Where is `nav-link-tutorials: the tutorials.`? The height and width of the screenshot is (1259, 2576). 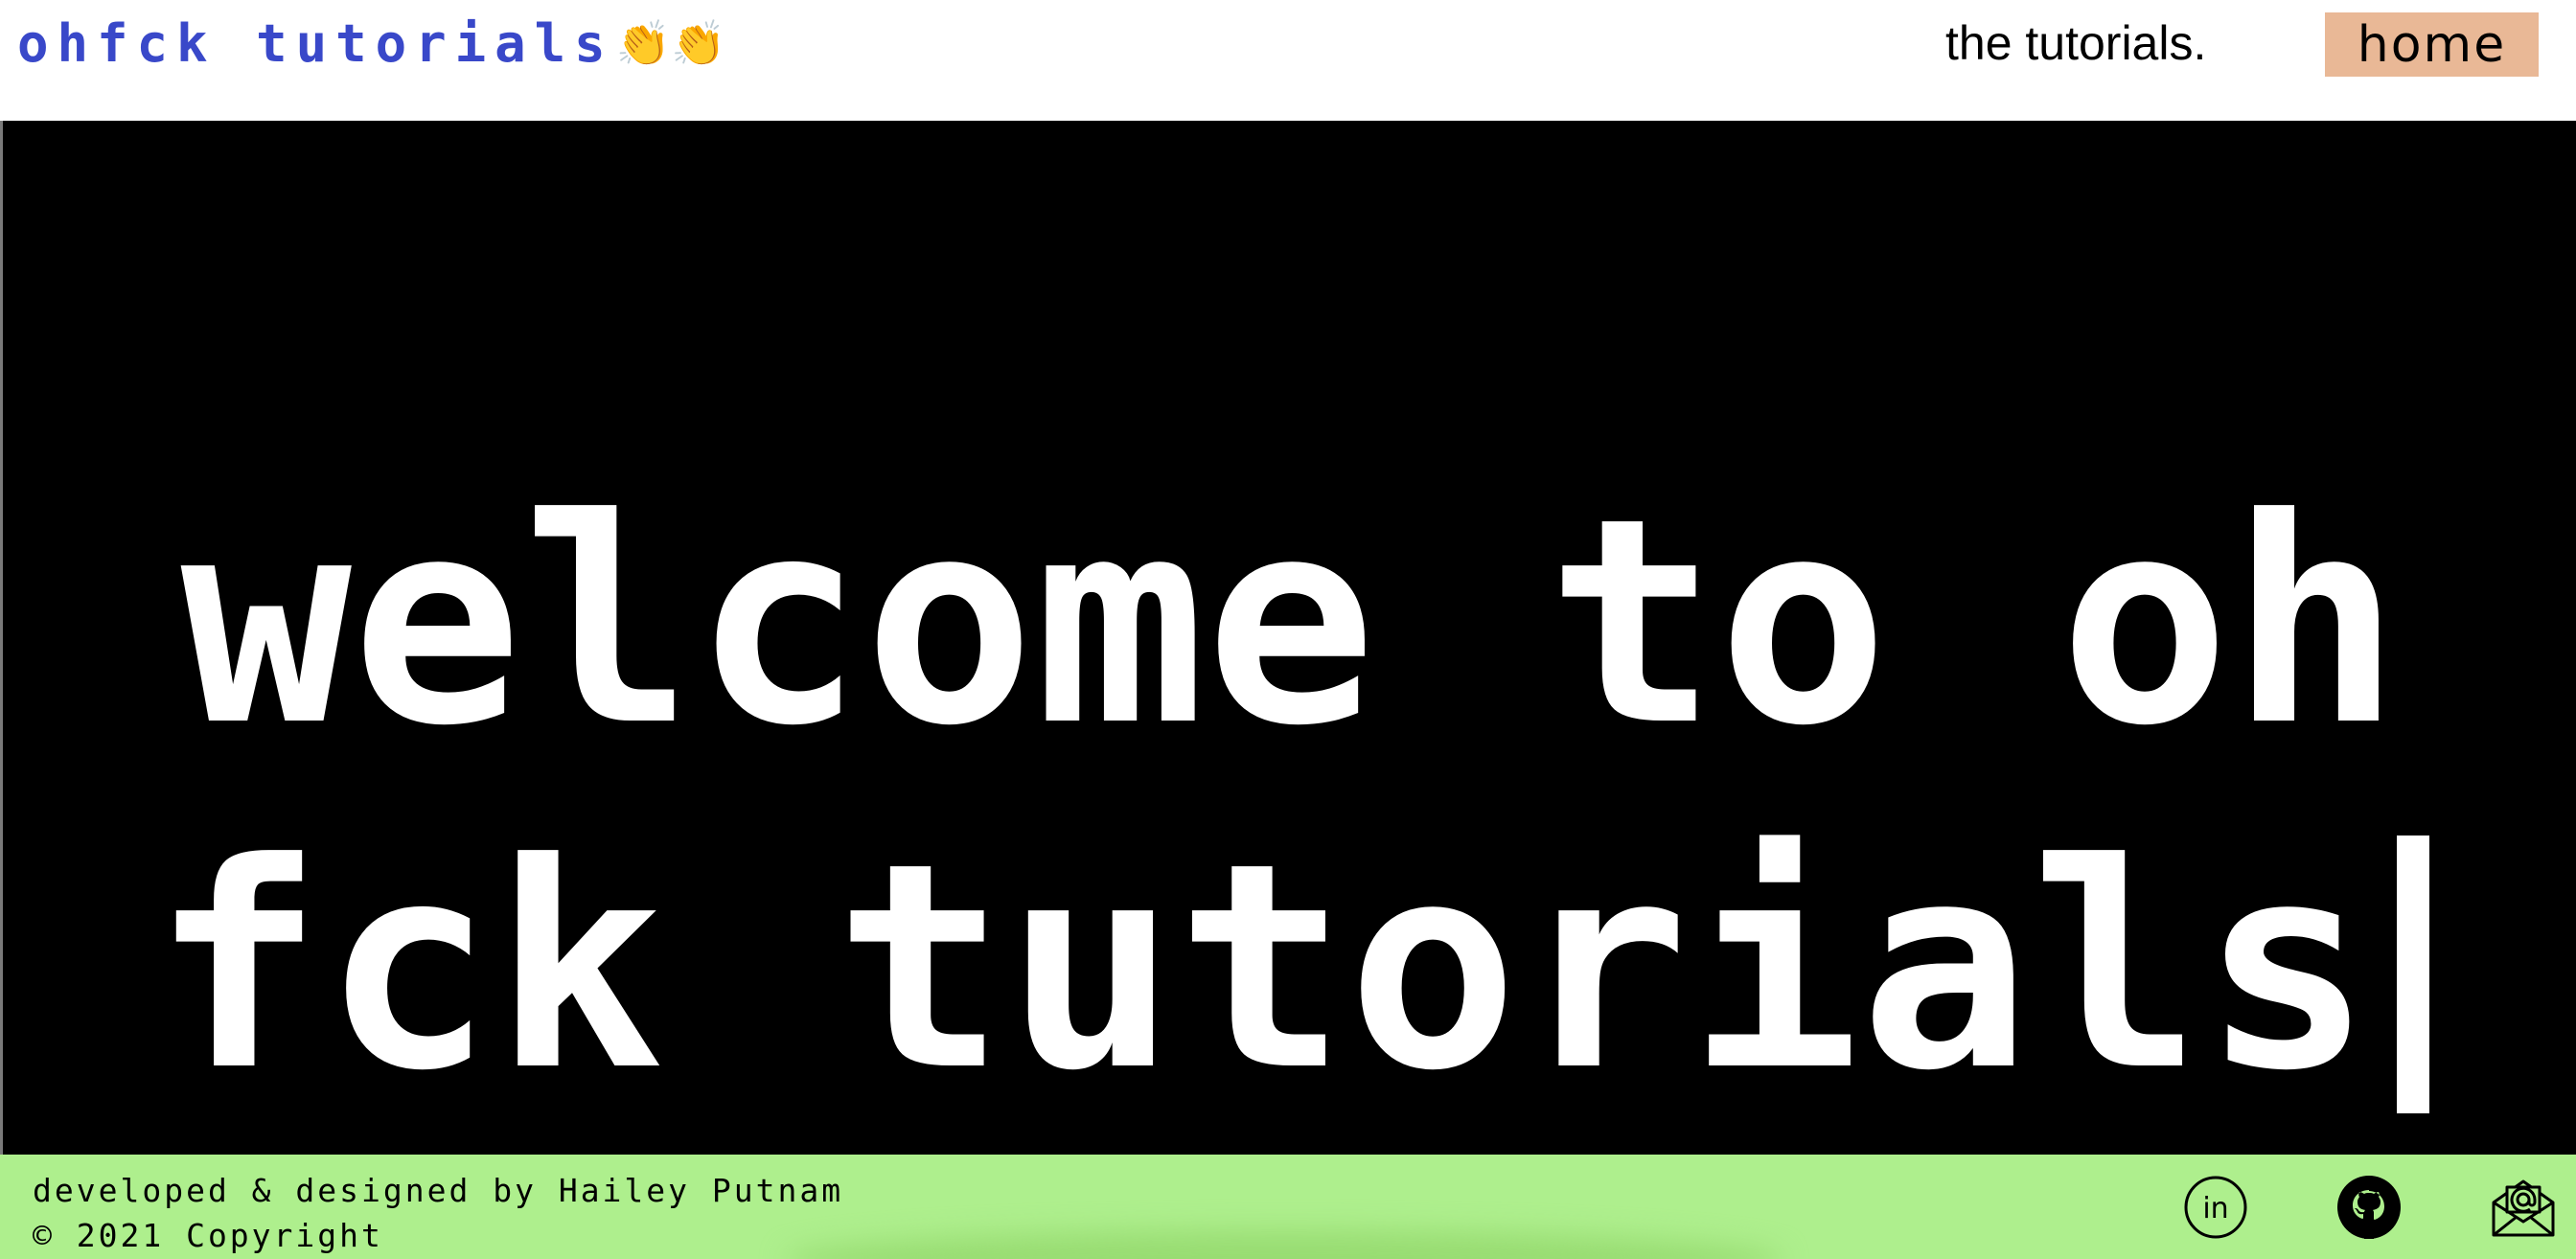 nav-link-tutorials: the tutorials. is located at coordinates (2075, 44).